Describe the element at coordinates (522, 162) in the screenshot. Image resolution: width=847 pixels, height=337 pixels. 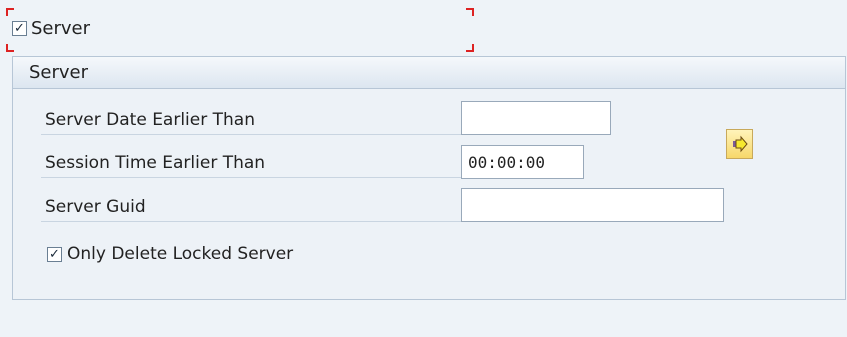
I see `session-time-input: 00:00:00` at that location.